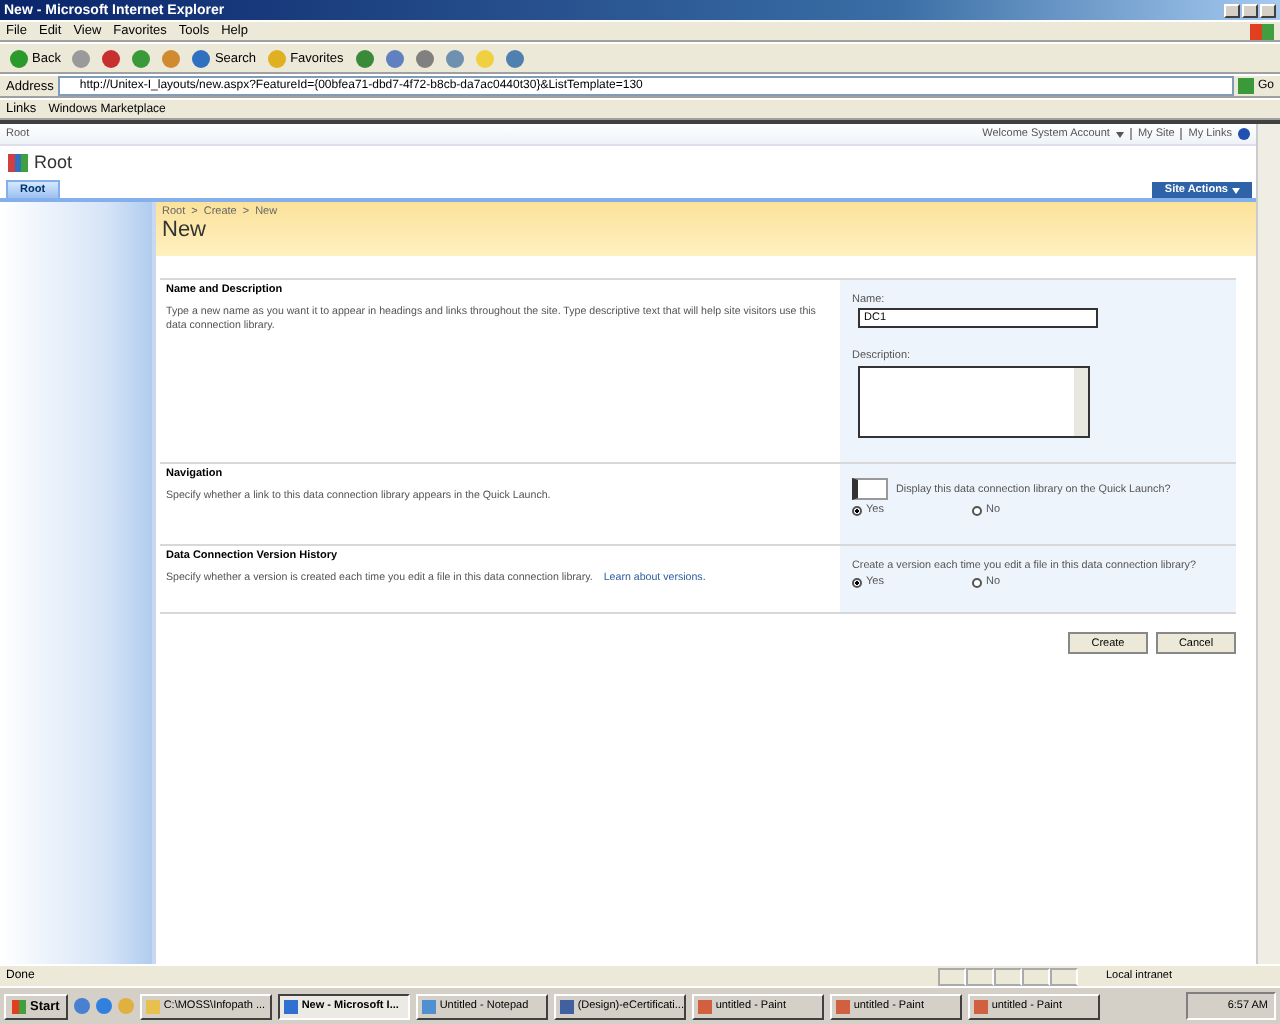 The height and width of the screenshot is (1024, 1280). I want to click on help-icon, so click(1244, 134).